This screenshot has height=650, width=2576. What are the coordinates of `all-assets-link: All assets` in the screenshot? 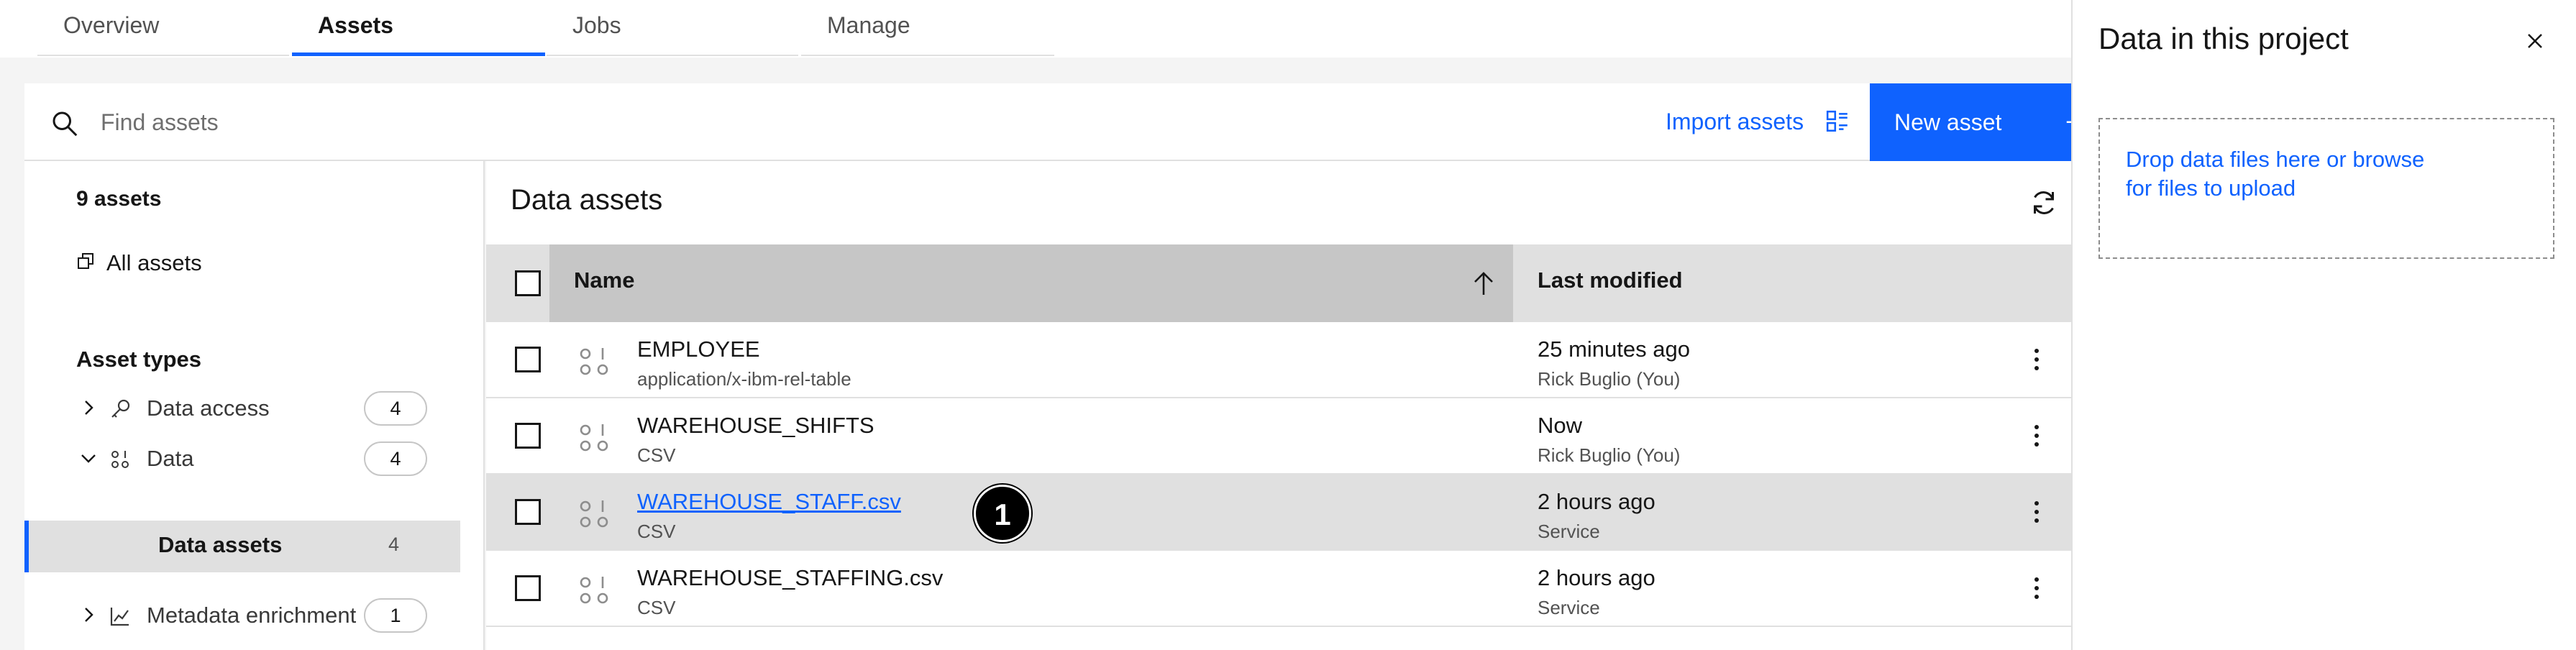 It's located at (139, 263).